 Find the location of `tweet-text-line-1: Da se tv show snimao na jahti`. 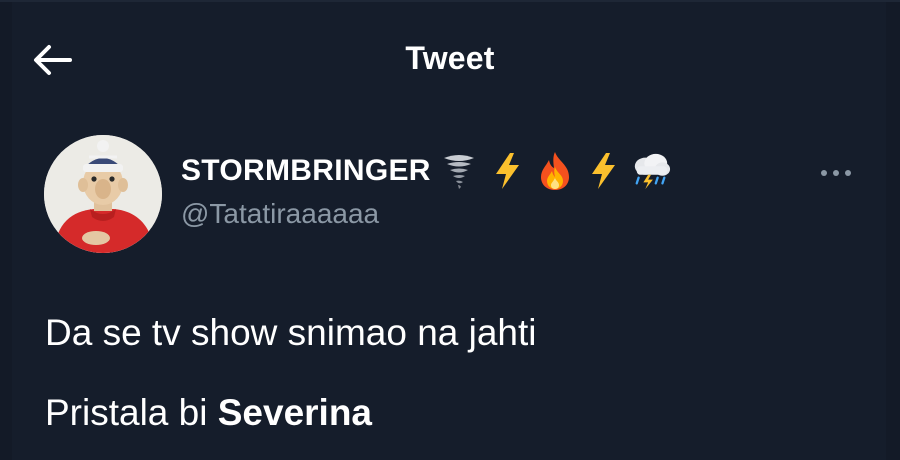

tweet-text-line-1: Da se tv show snimao na jahti is located at coordinates (291, 332).